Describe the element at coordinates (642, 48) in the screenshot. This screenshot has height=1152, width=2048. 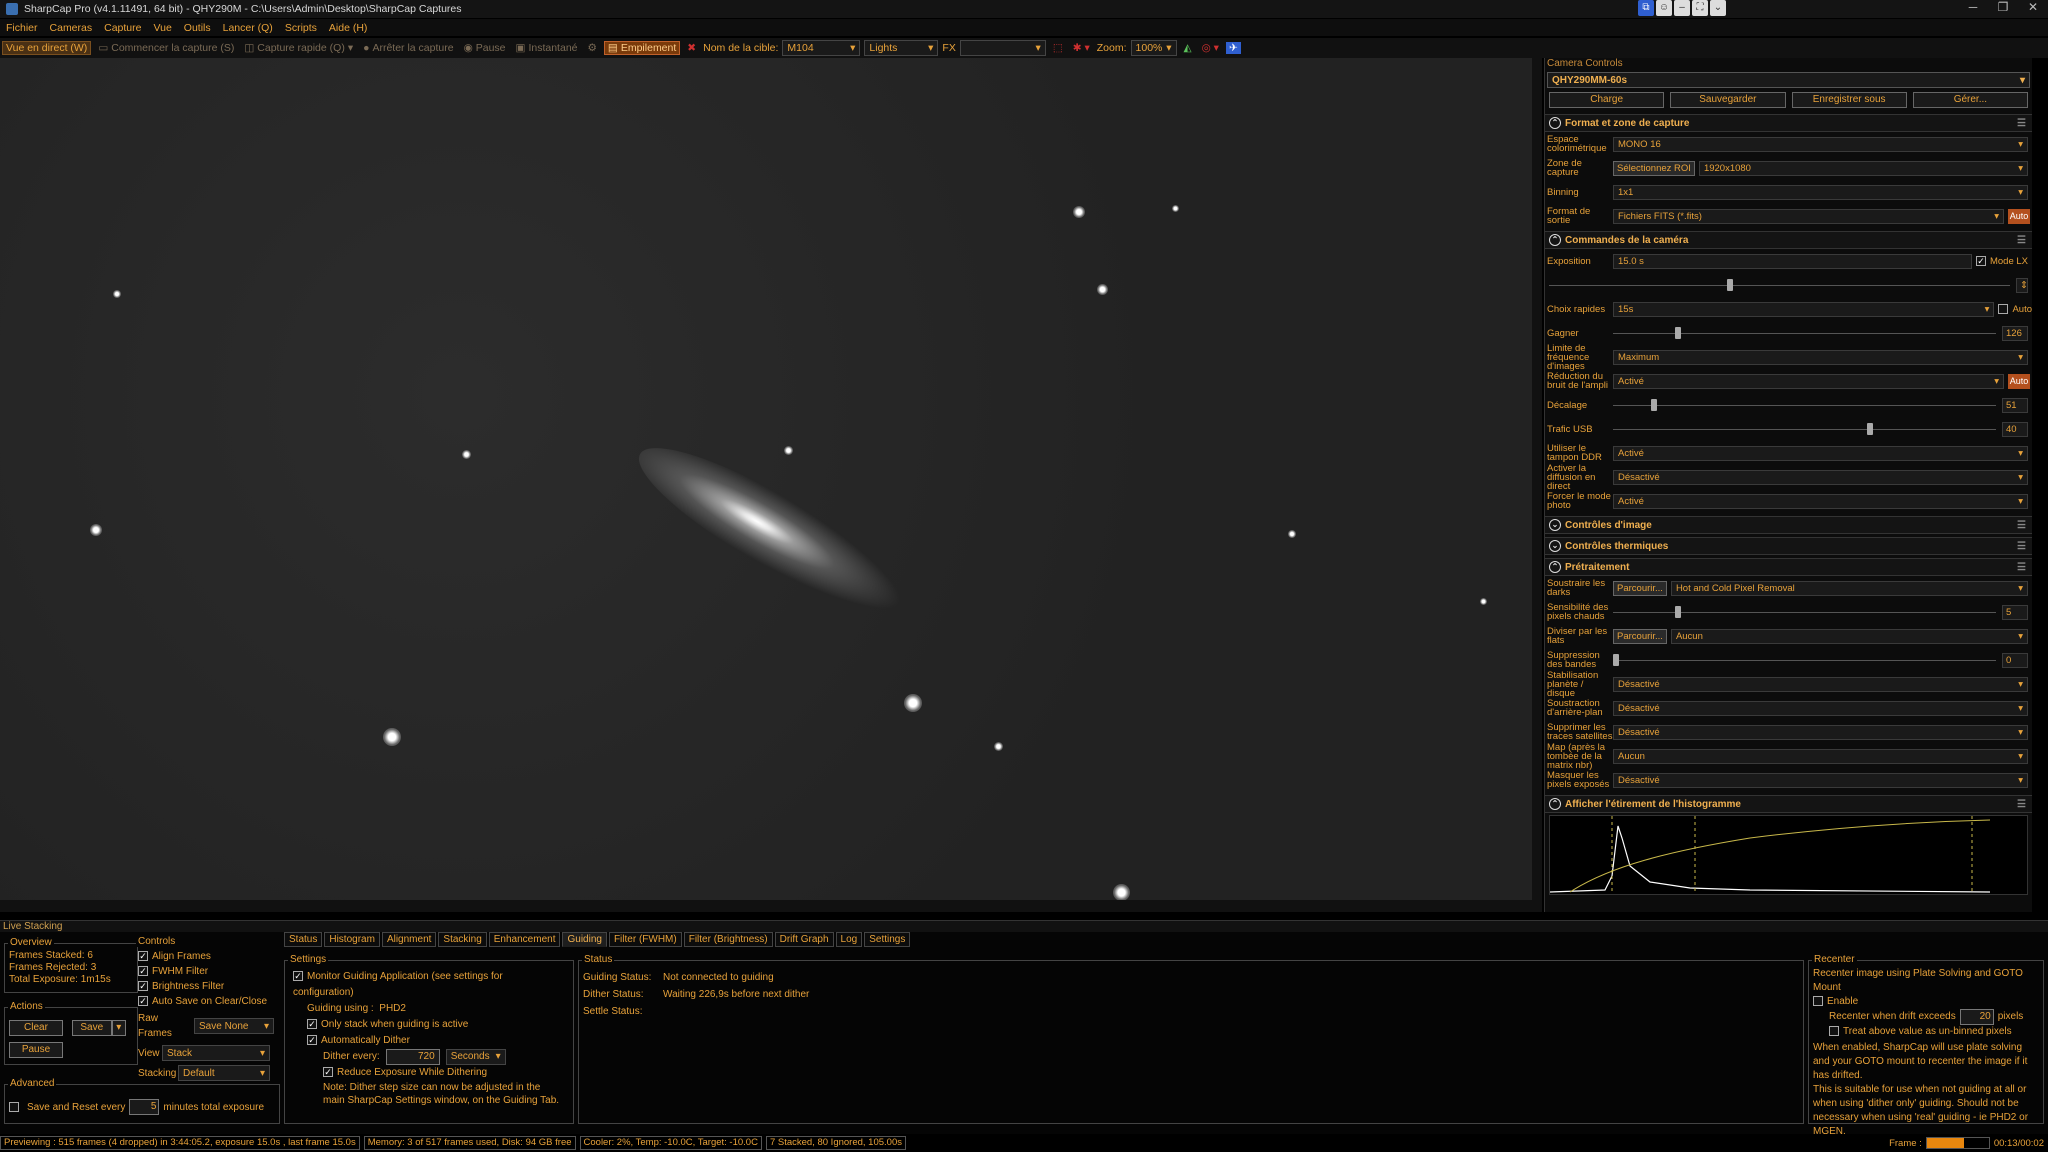
I see `stacking-button: ▤ Empilement` at that location.